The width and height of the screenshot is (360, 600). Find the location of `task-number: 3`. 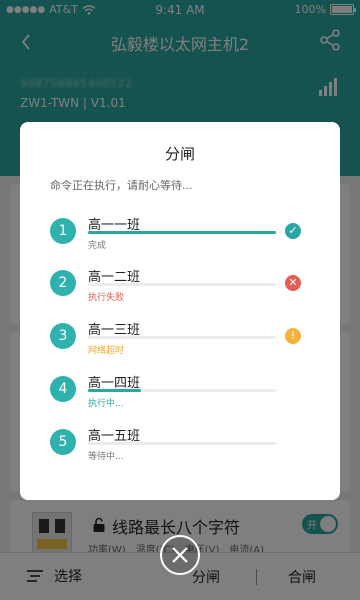

task-number: 3 is located at coordinates (63, 336).